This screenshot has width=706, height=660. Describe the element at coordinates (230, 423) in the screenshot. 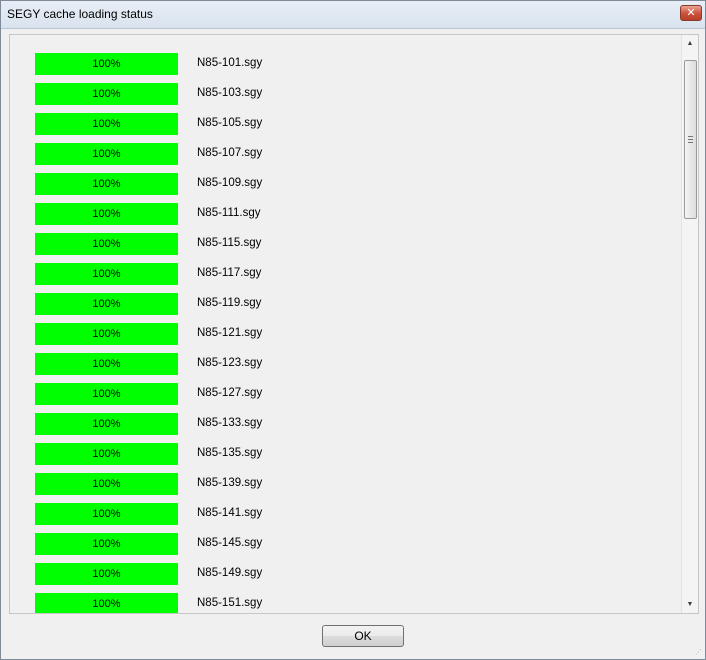

I see `file-name: N85-133.sgy` at that location.